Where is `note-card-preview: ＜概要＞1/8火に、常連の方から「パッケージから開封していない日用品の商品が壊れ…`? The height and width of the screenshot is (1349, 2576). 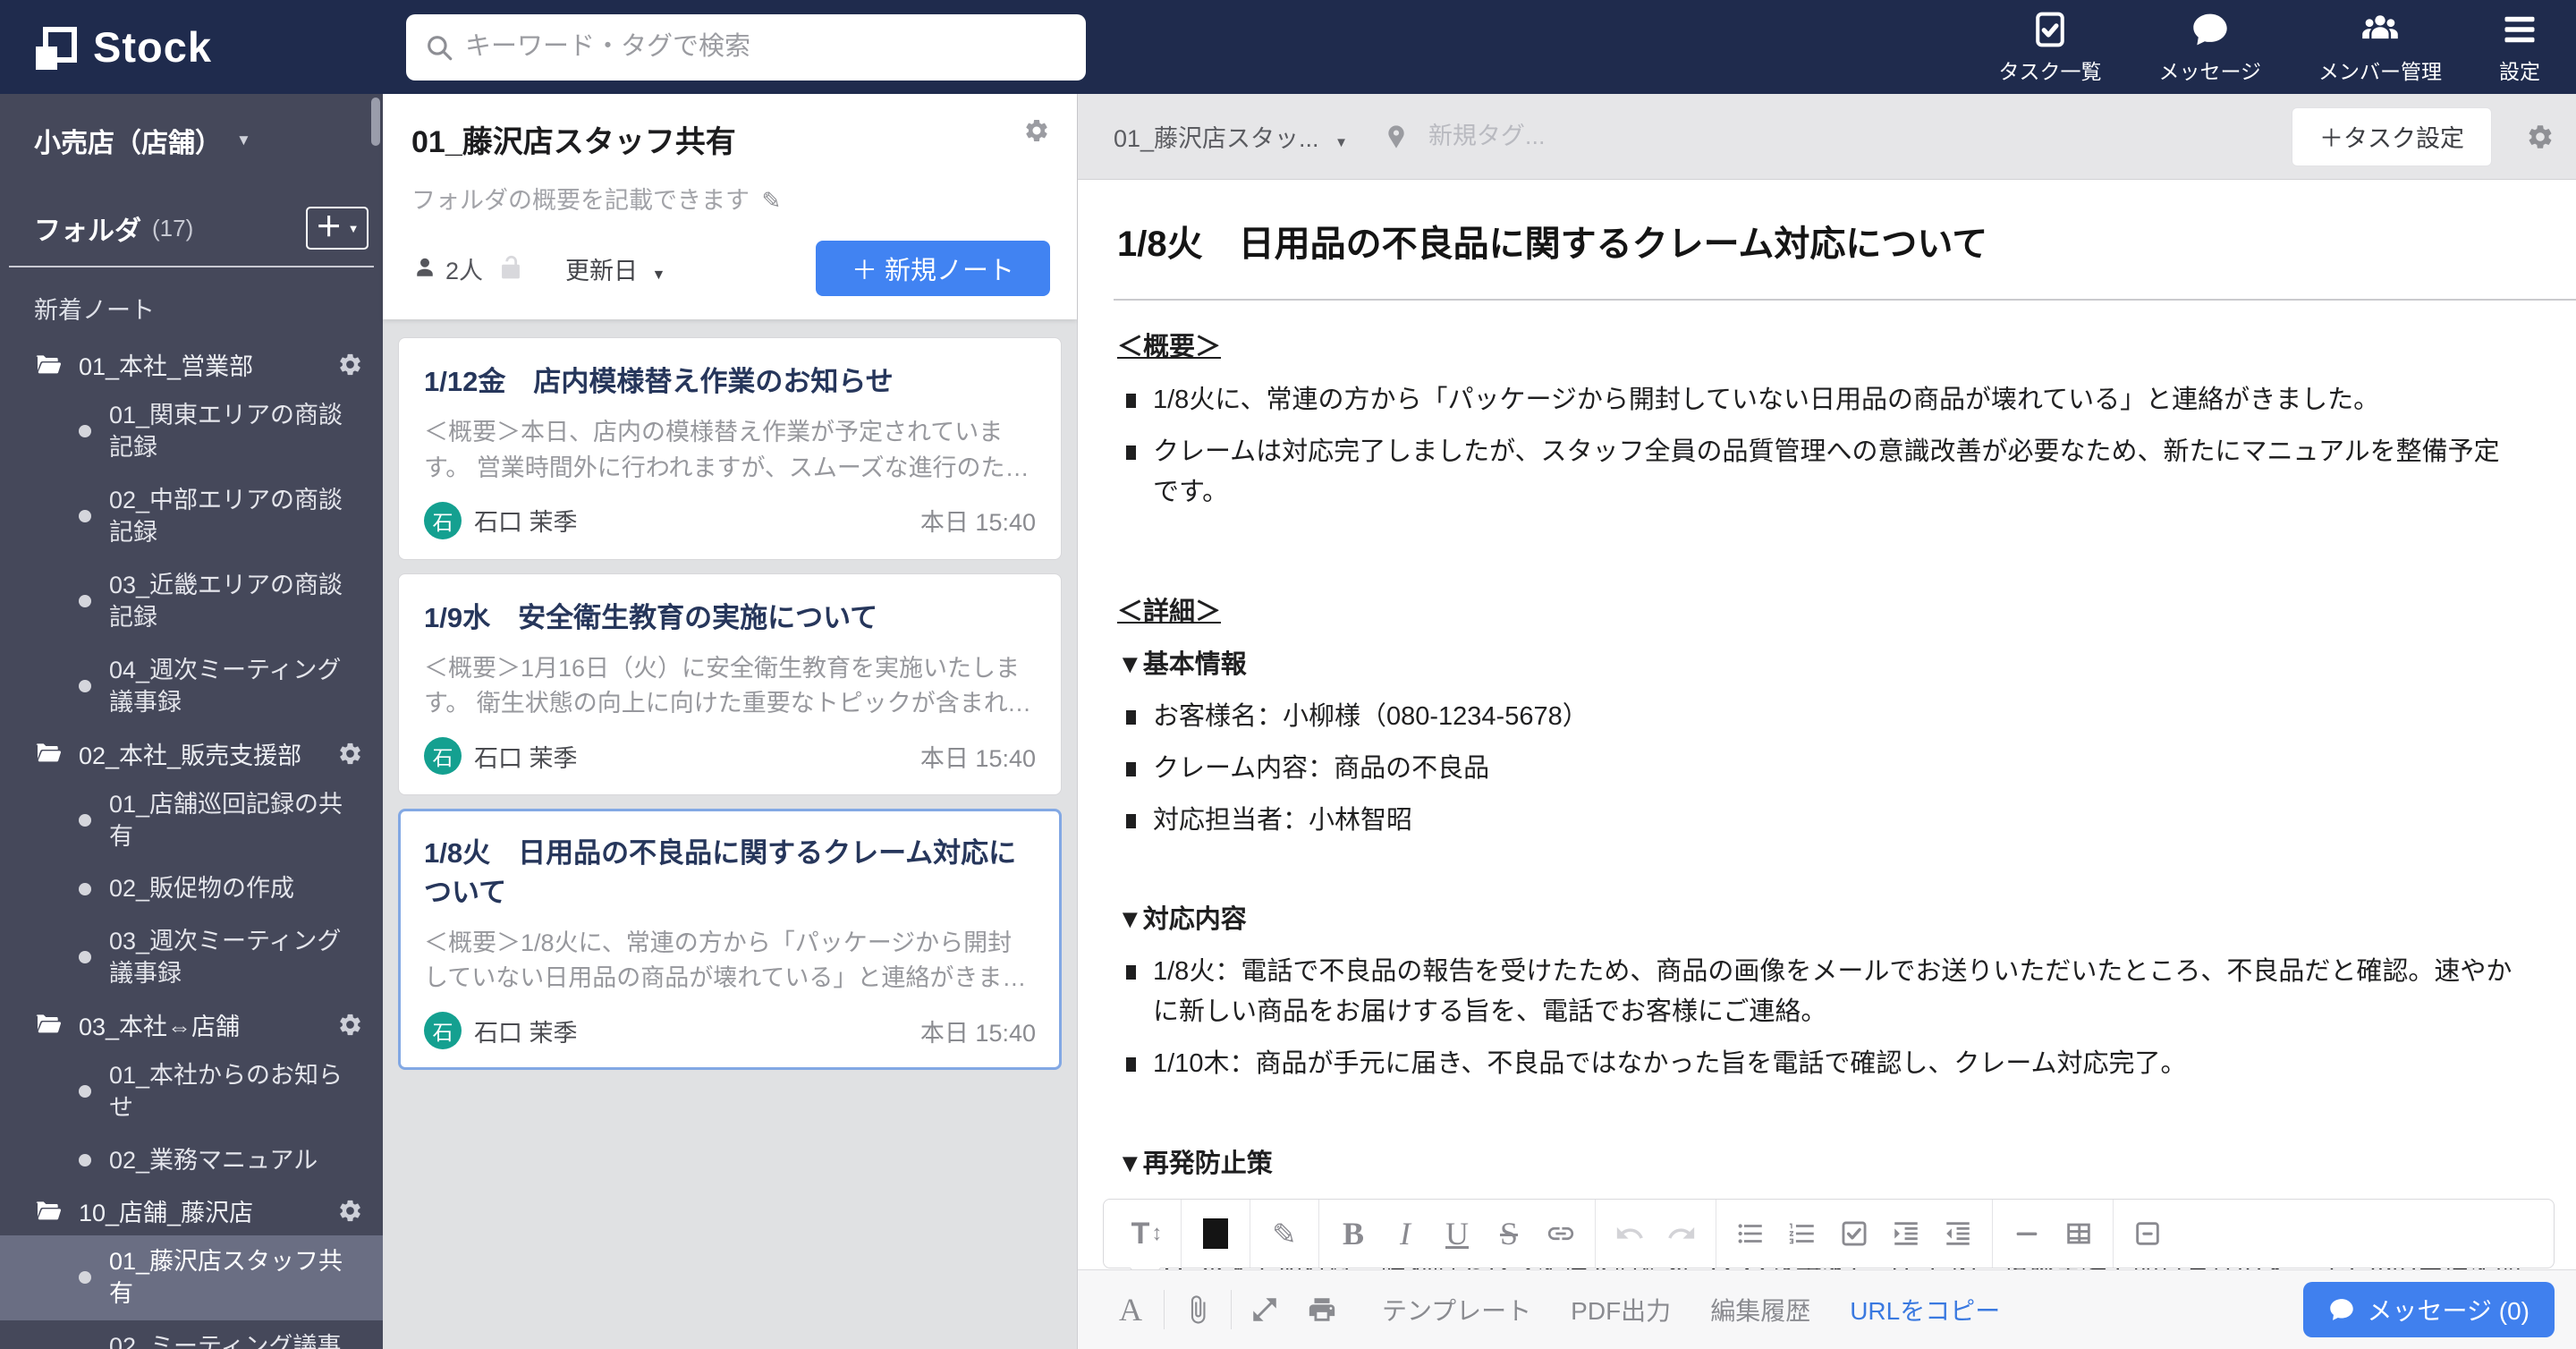 note-card-preview: ＜概要＞1/8火に、常連の方から「パッケージから開封していない日用品の商品が壊れ… is located at coordinates (725, 960).